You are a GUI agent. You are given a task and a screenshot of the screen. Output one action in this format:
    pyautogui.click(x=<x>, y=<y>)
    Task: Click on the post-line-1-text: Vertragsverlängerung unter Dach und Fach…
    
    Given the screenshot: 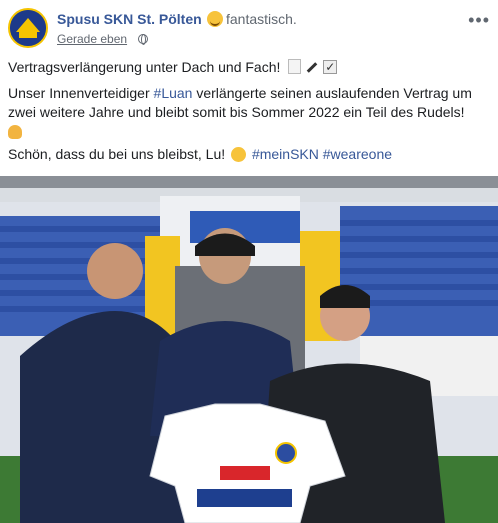 What is the action you would take?
    pyautogui.click(x=144, y=67)
    